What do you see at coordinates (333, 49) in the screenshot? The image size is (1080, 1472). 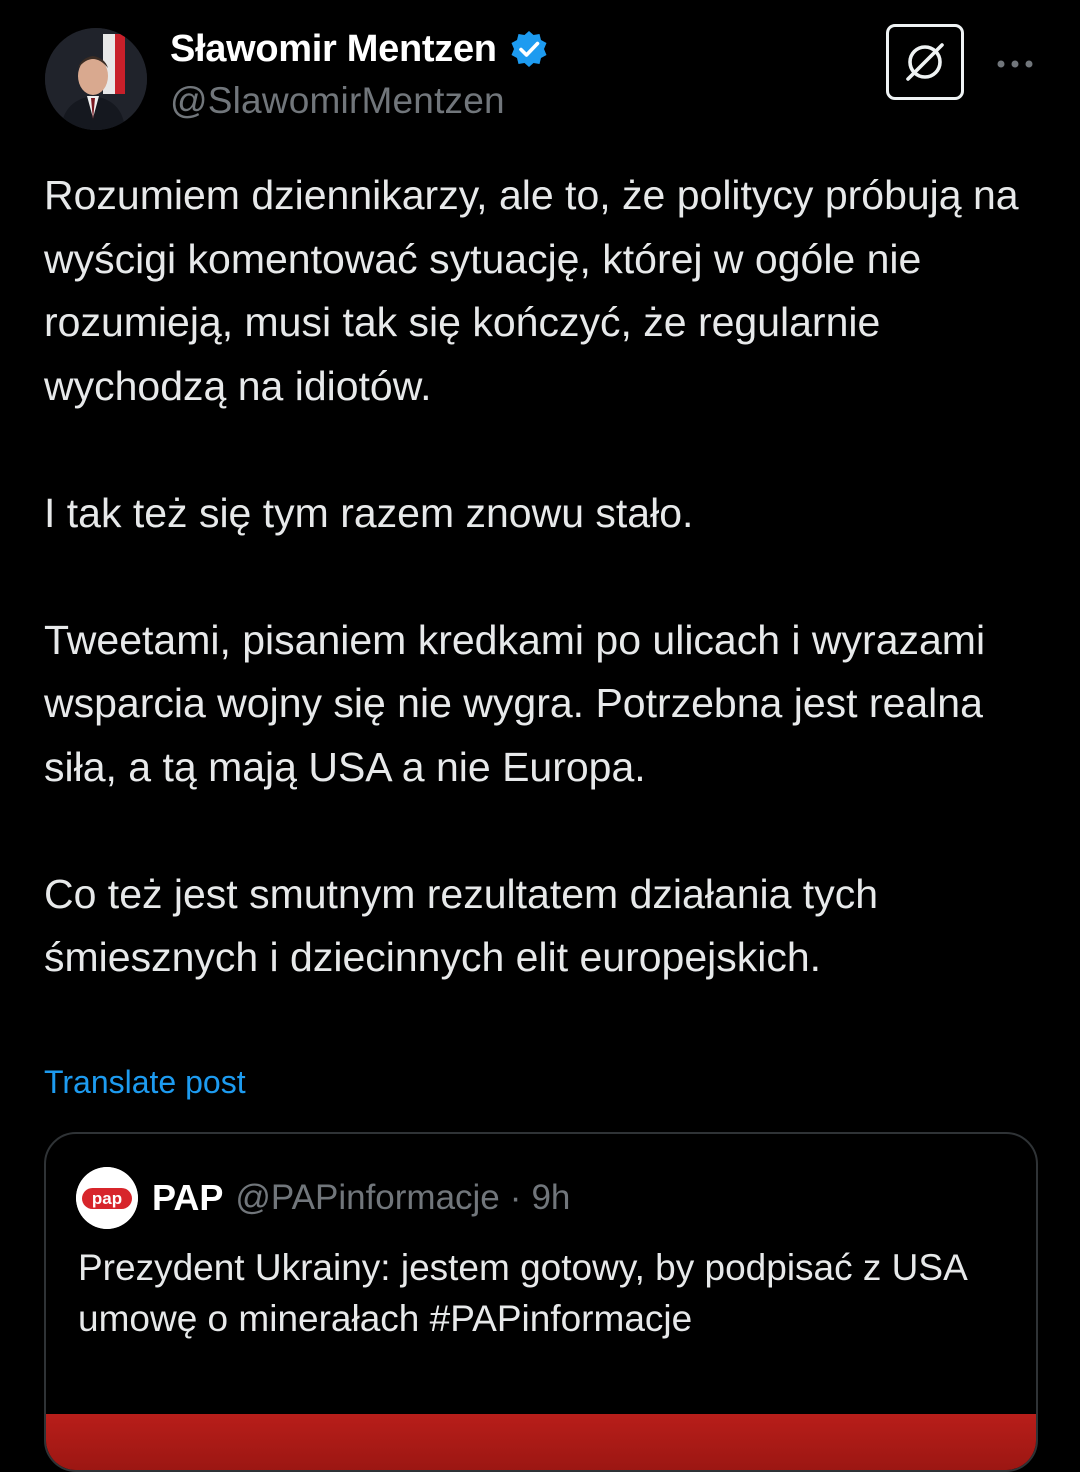 I see `author-name: Sławomir Mentzen` at bounding box center [333, 49].